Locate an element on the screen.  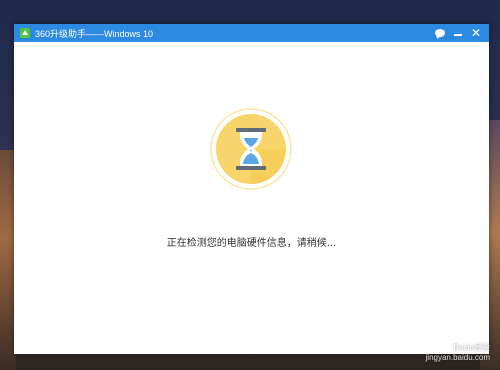
watermark-line1: Baidu经验 is located at coordinates (471, 347).